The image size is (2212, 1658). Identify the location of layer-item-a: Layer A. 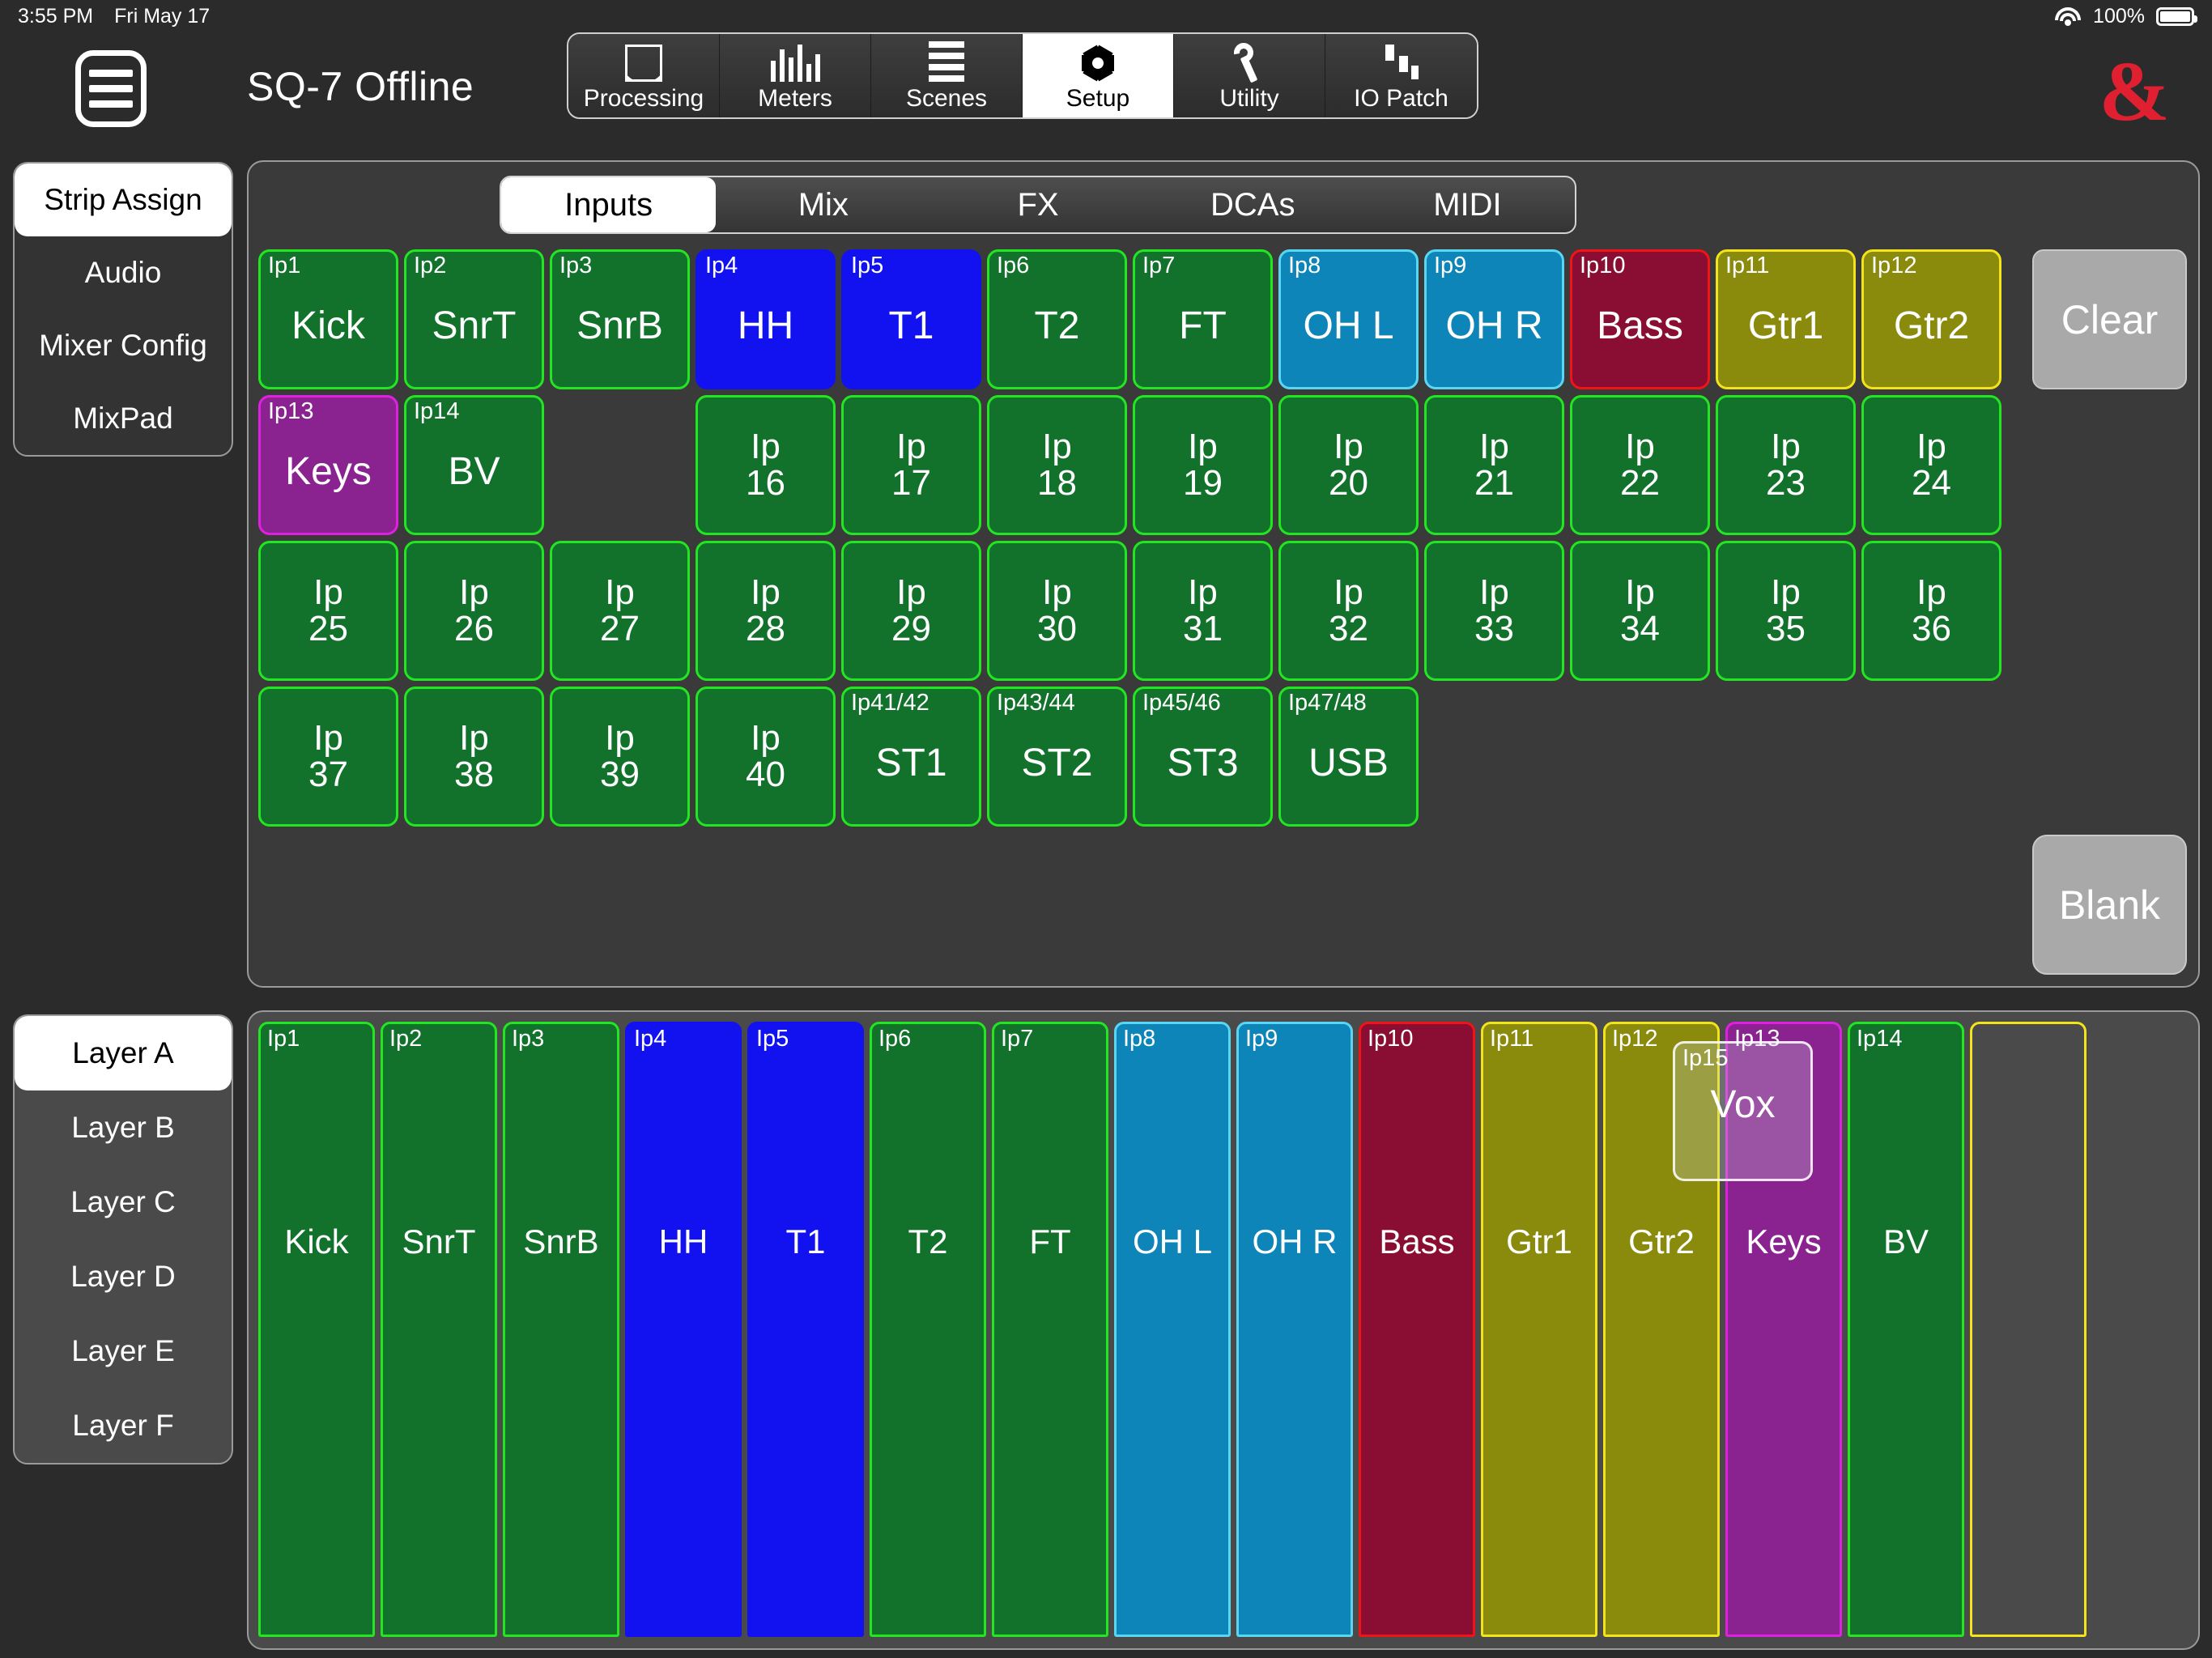
(123, 1053).